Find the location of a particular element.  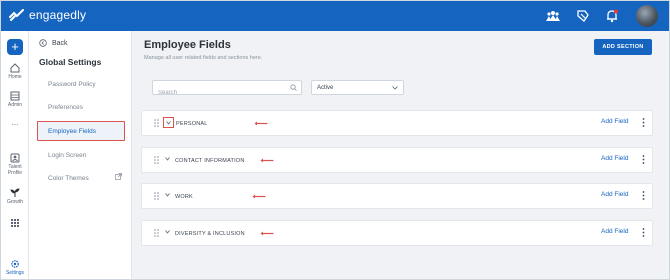

section-card-personal: PERSONAL Add Field is located at coordinates (397, 123).